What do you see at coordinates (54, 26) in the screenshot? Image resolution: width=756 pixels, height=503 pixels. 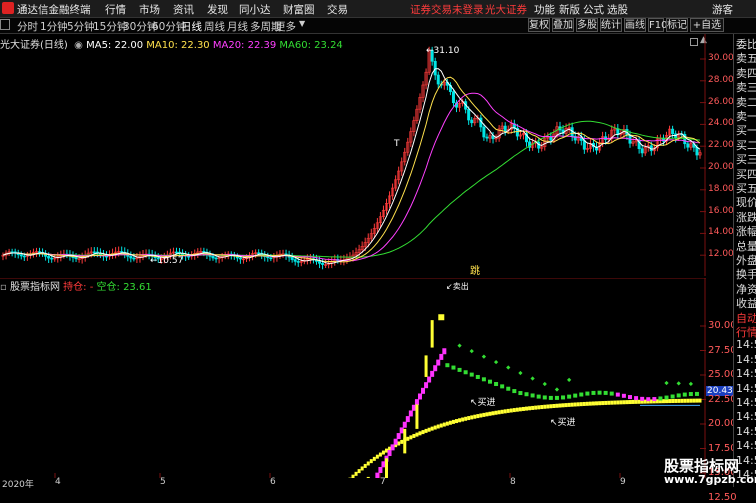 I see `tab-1min: 1分钟` at bounding box center [54, 26].